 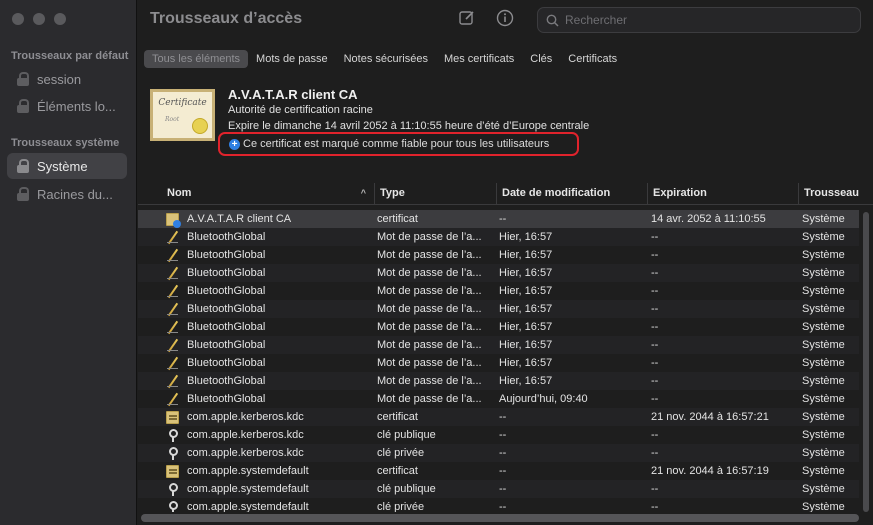 What do you see at coordinates (70, 56) in the screenshot?
I see `sidebar-section-default: Trousseaux par défaut` at bounding box center [70, 56].